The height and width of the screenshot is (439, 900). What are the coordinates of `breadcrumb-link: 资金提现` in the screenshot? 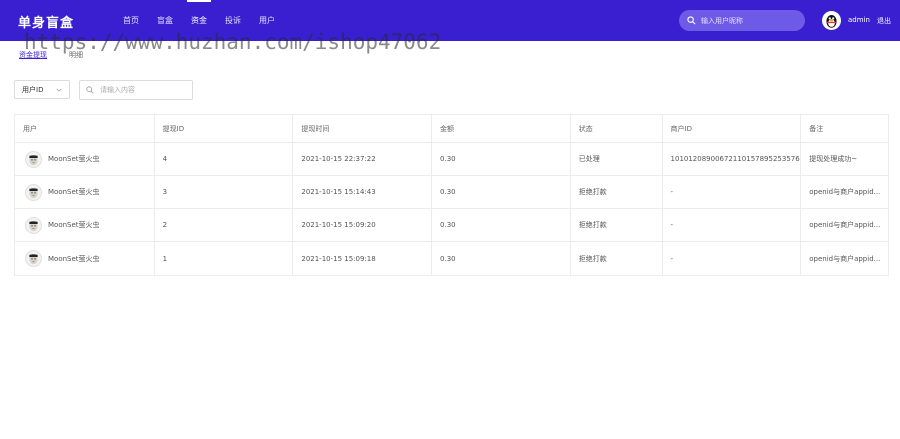 It's located at (33, 55).